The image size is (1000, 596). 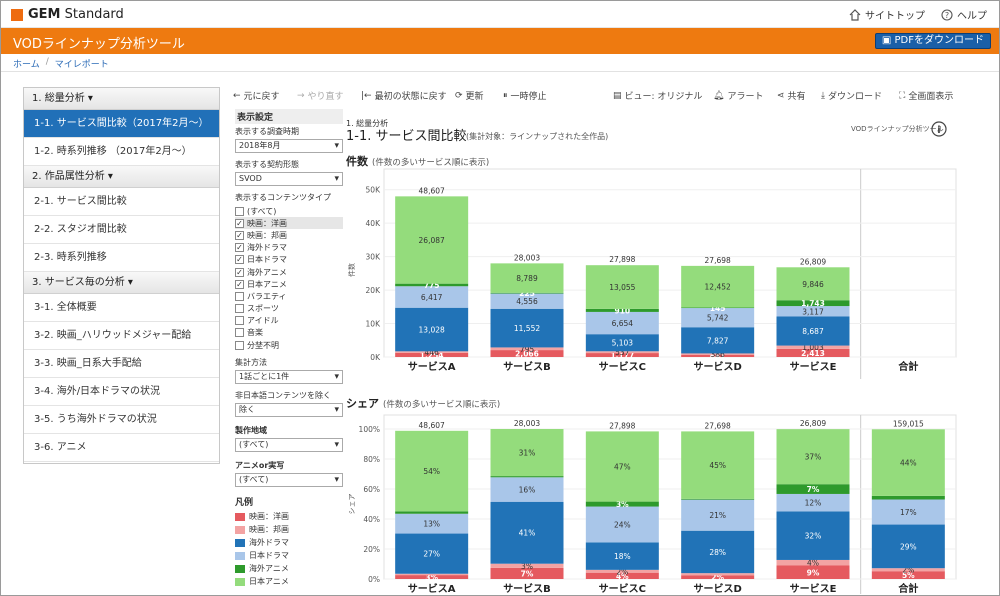 I want to click on help-link: ? ヘルプ, so click(x=964, y=14).